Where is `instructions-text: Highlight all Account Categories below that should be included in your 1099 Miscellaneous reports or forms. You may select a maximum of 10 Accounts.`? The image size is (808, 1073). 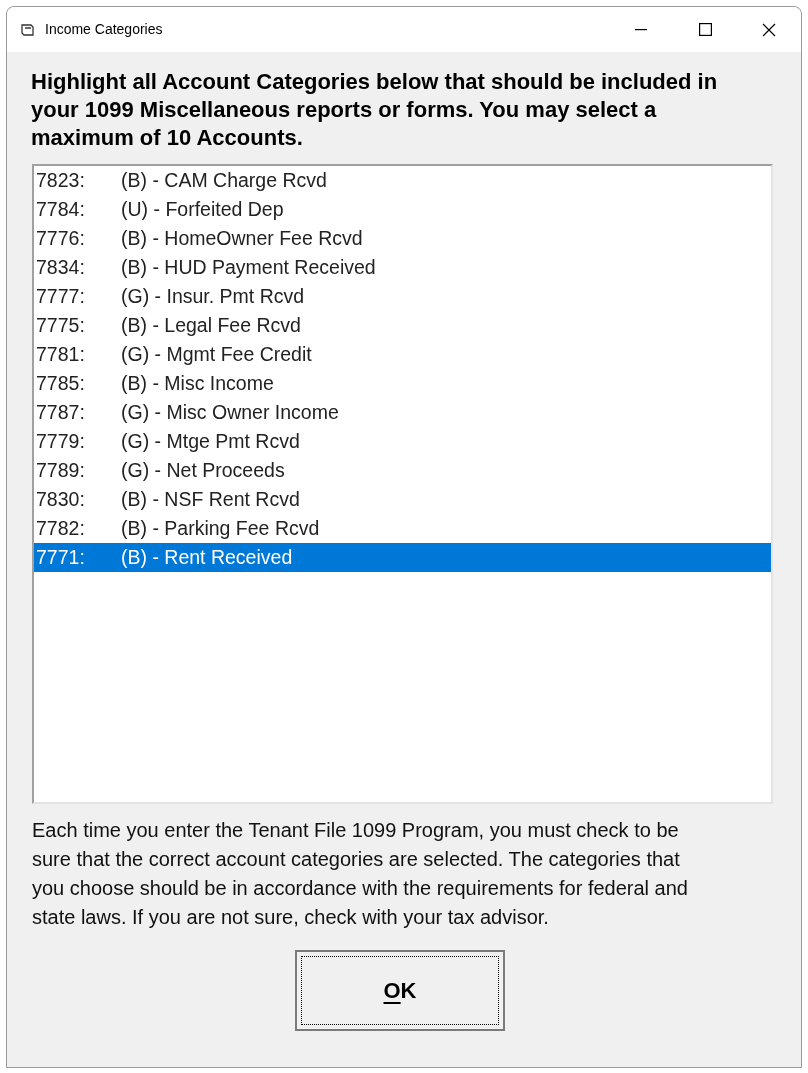 instructions-text: Highlight all Account Categories below that should be included in your 1099 Miscellaneous reports or forms. You may select a maximum of 10 Accounts. is located at coordinates (375, 110).